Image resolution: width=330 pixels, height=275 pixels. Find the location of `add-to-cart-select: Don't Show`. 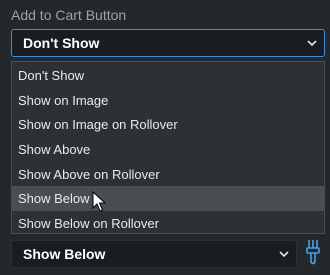

add-to-cart-select: Don't Show is located at coordinates (168, 43).